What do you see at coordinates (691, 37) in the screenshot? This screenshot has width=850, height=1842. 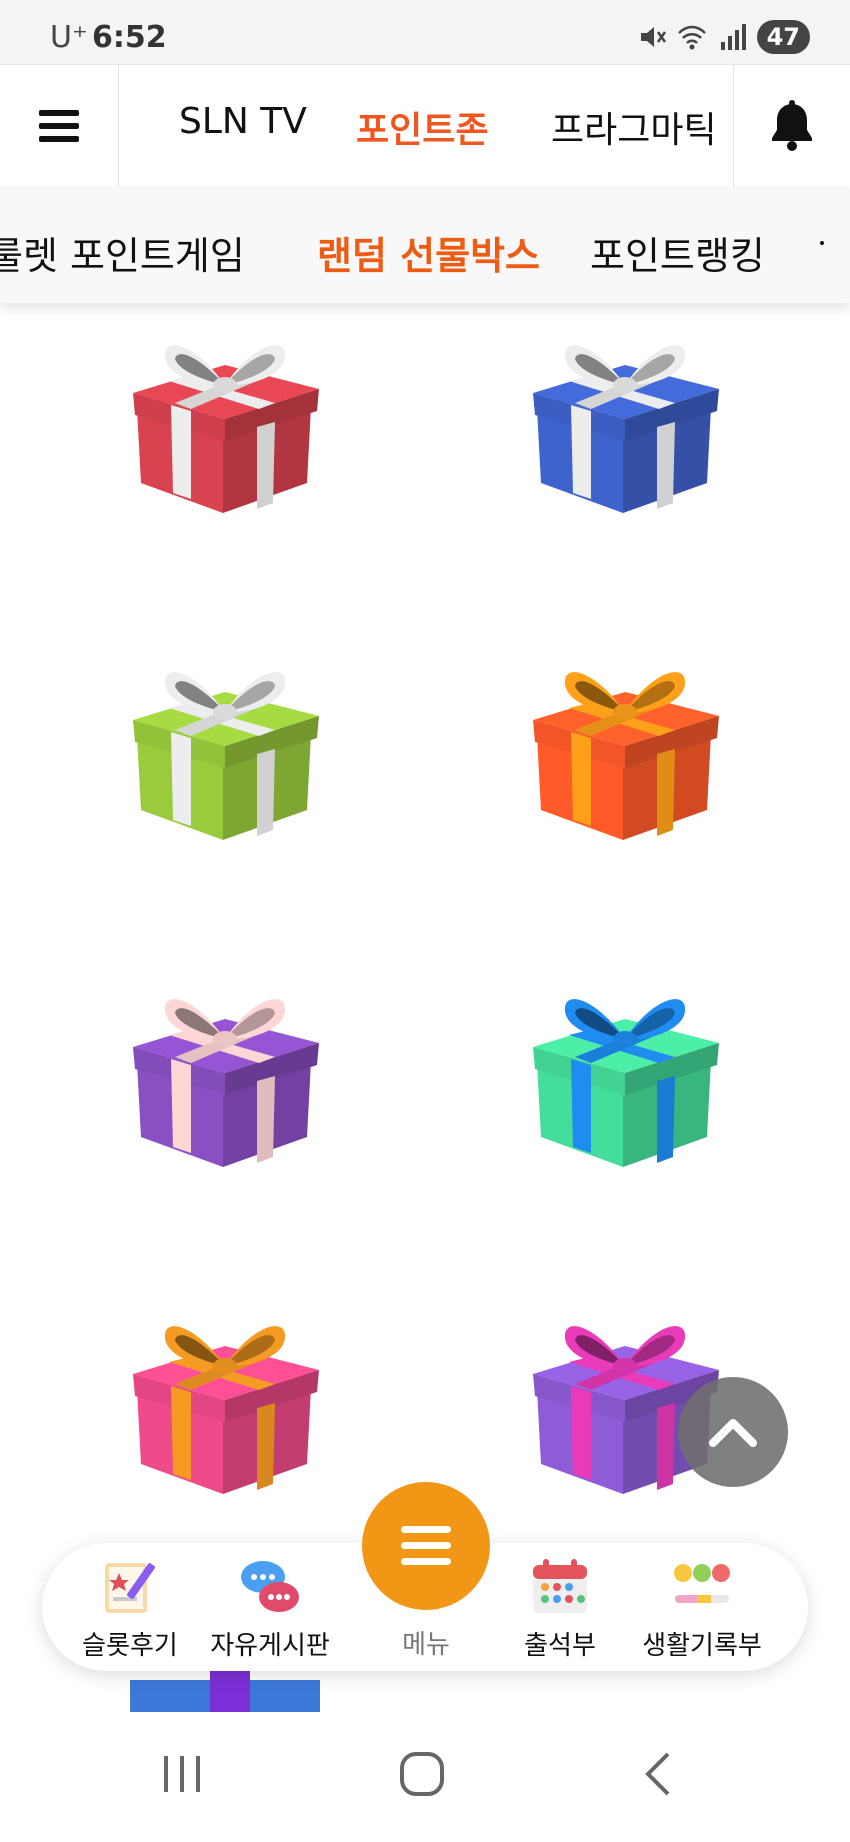 I see `wifi-icon` at bounding box center [691, 37].